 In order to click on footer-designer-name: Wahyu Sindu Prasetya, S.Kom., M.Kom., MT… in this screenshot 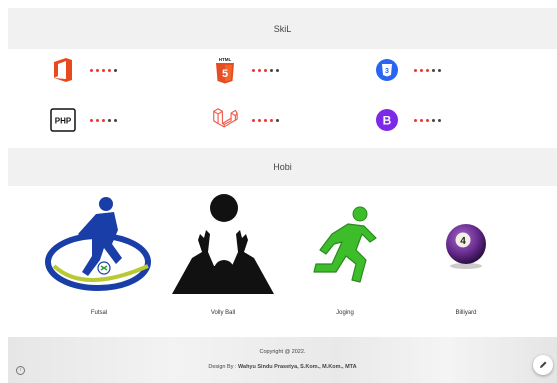, I will do `click(297, 367)`.